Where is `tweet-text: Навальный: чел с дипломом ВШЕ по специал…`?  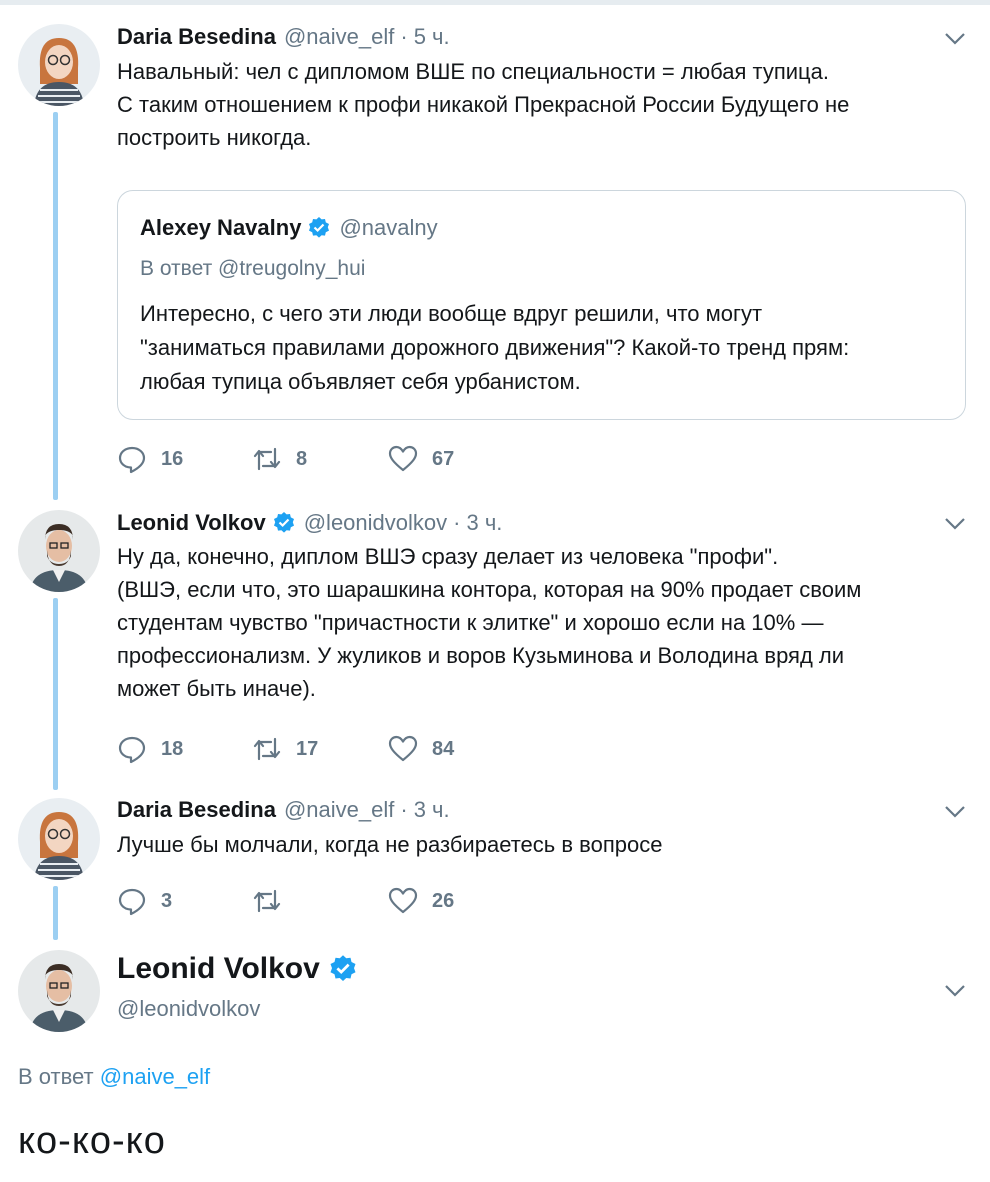 tweet-text: Навальный: чел с дипломом ВШЕ по специал… is located at coordinates (542, 104).